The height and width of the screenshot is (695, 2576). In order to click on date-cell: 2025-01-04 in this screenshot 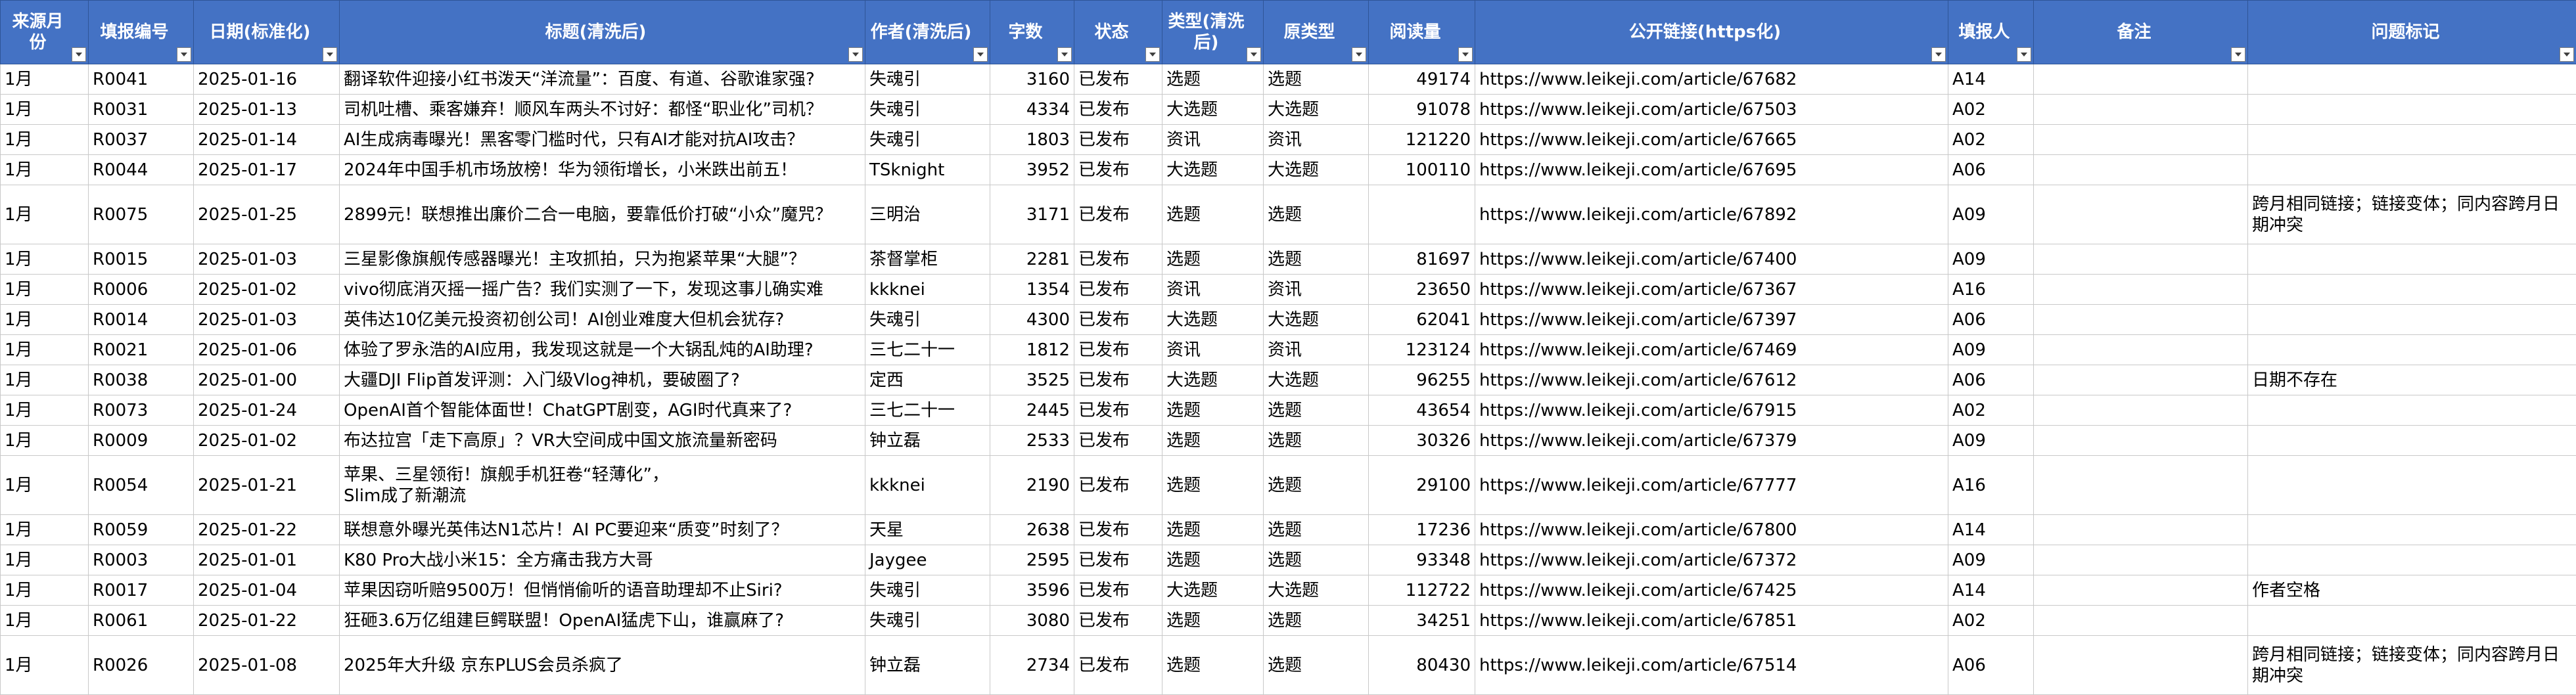, I will do `click(267, 590)`.